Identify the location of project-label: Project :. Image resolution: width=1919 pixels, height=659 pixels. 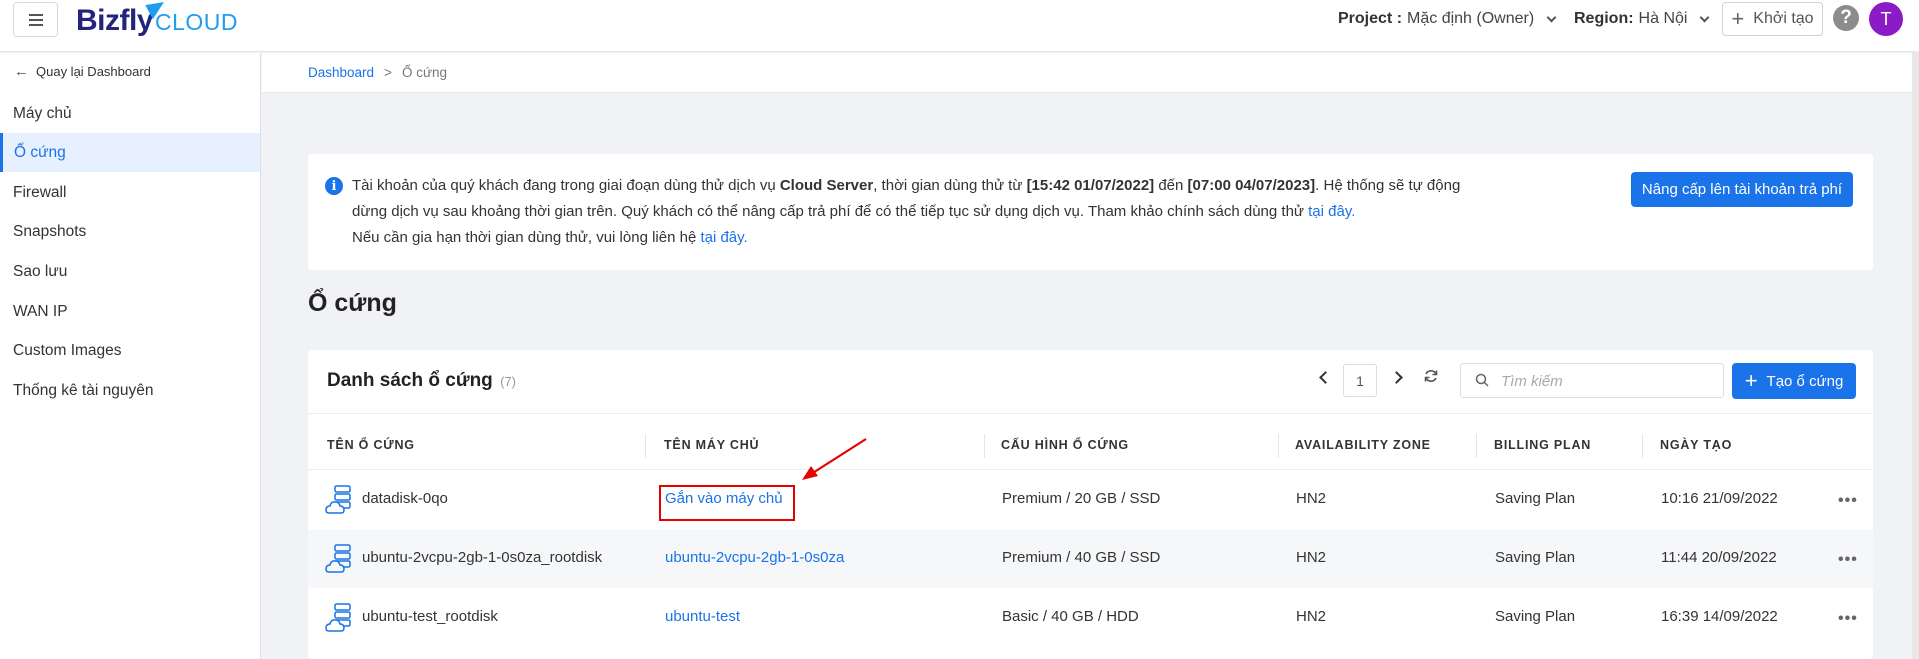
(1370, 18).